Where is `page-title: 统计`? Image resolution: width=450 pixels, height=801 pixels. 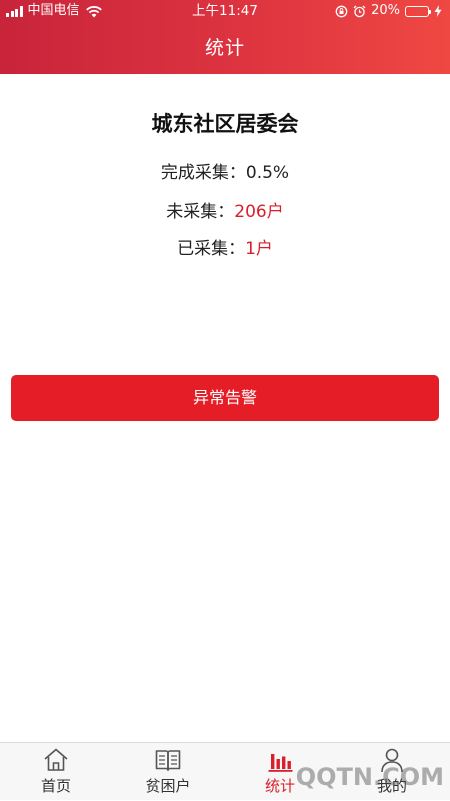
page-title: 统计 is located at coordinates (224, 48).